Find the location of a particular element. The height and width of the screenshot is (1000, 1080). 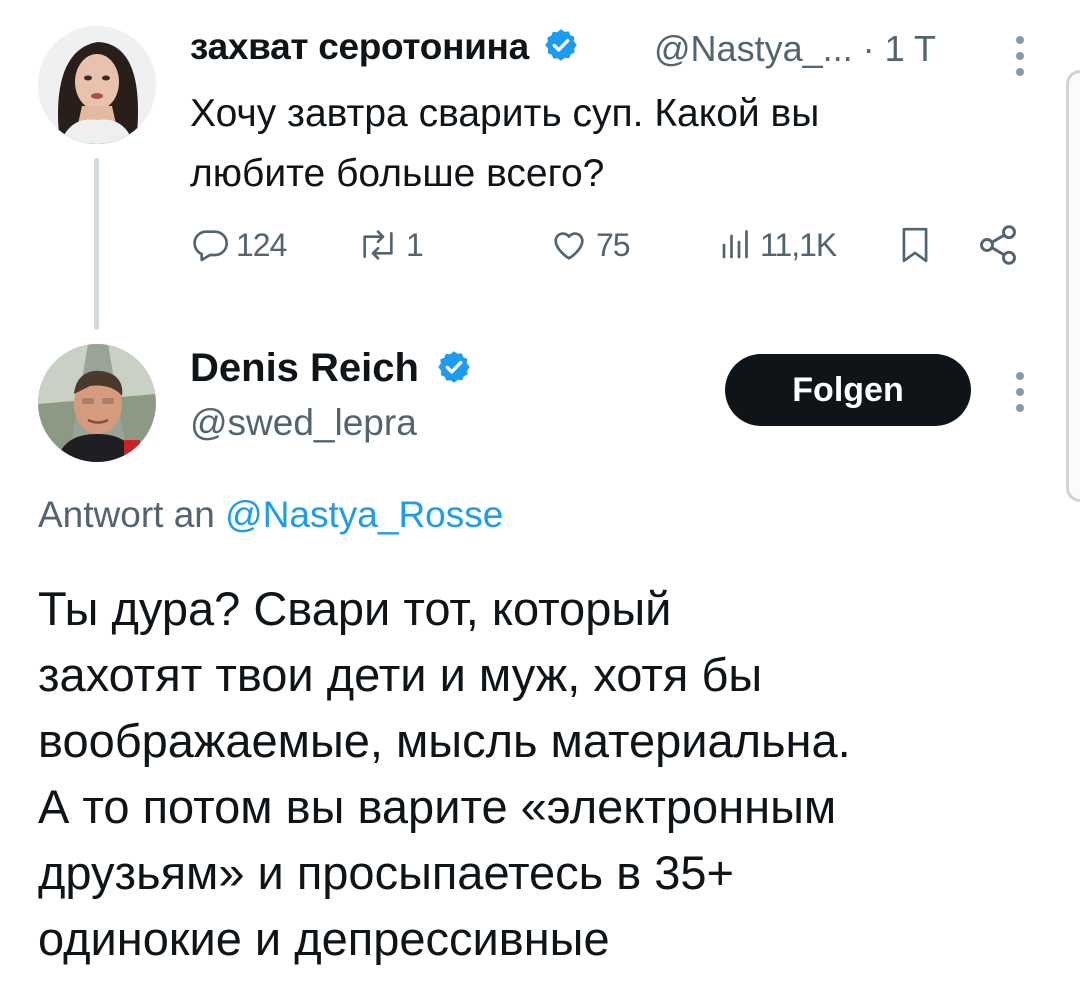

share-icon is located at coordinates (998, 245).